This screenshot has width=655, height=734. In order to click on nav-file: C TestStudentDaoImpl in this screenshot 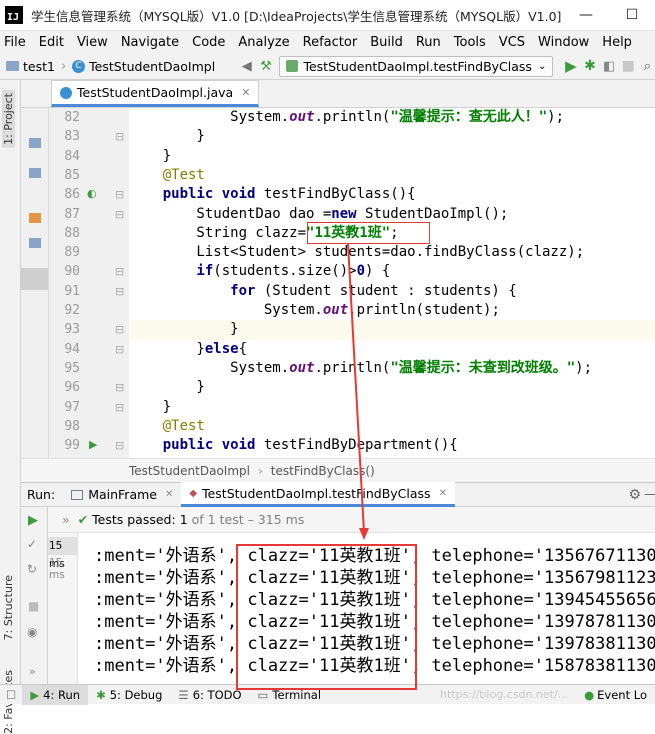, I will do `click(143, 66)`.